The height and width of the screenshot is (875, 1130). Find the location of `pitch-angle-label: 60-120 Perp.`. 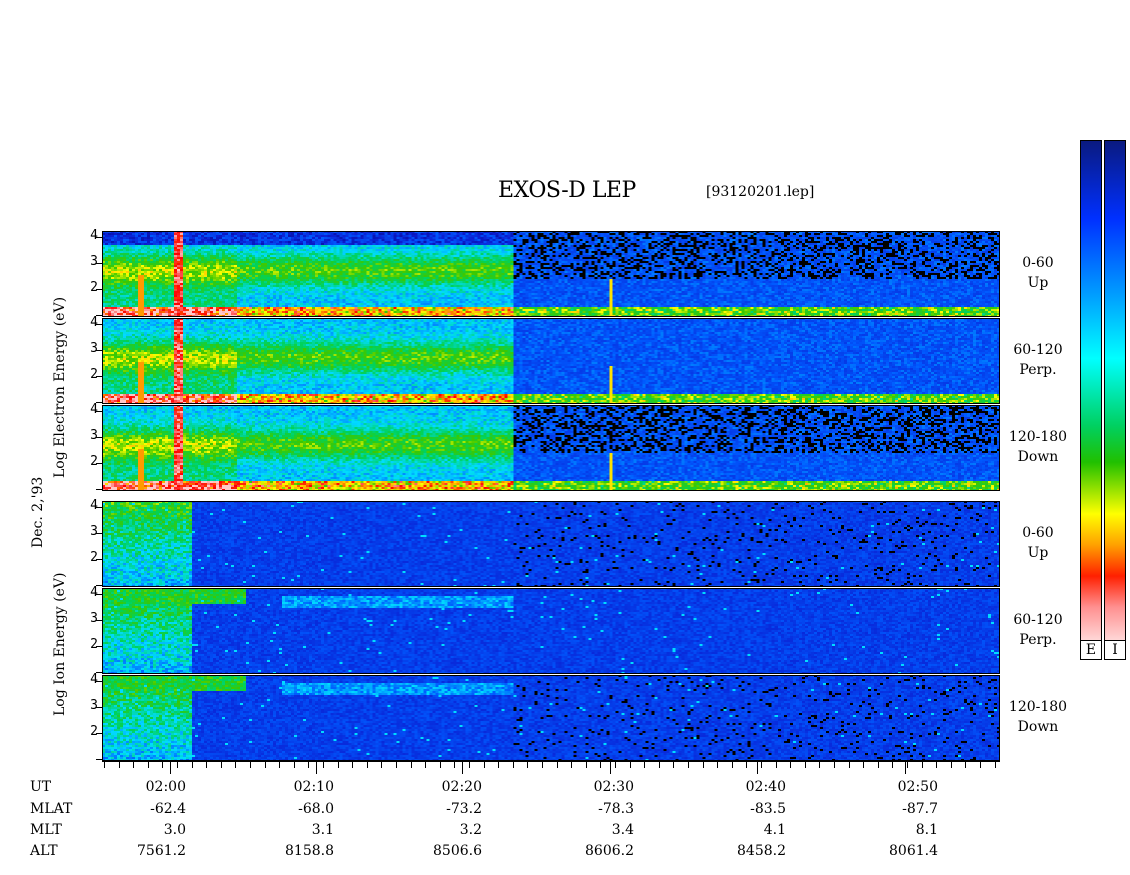

pitch-angle-label: 60-120 Perp. is located at coordinates (1038, 630).